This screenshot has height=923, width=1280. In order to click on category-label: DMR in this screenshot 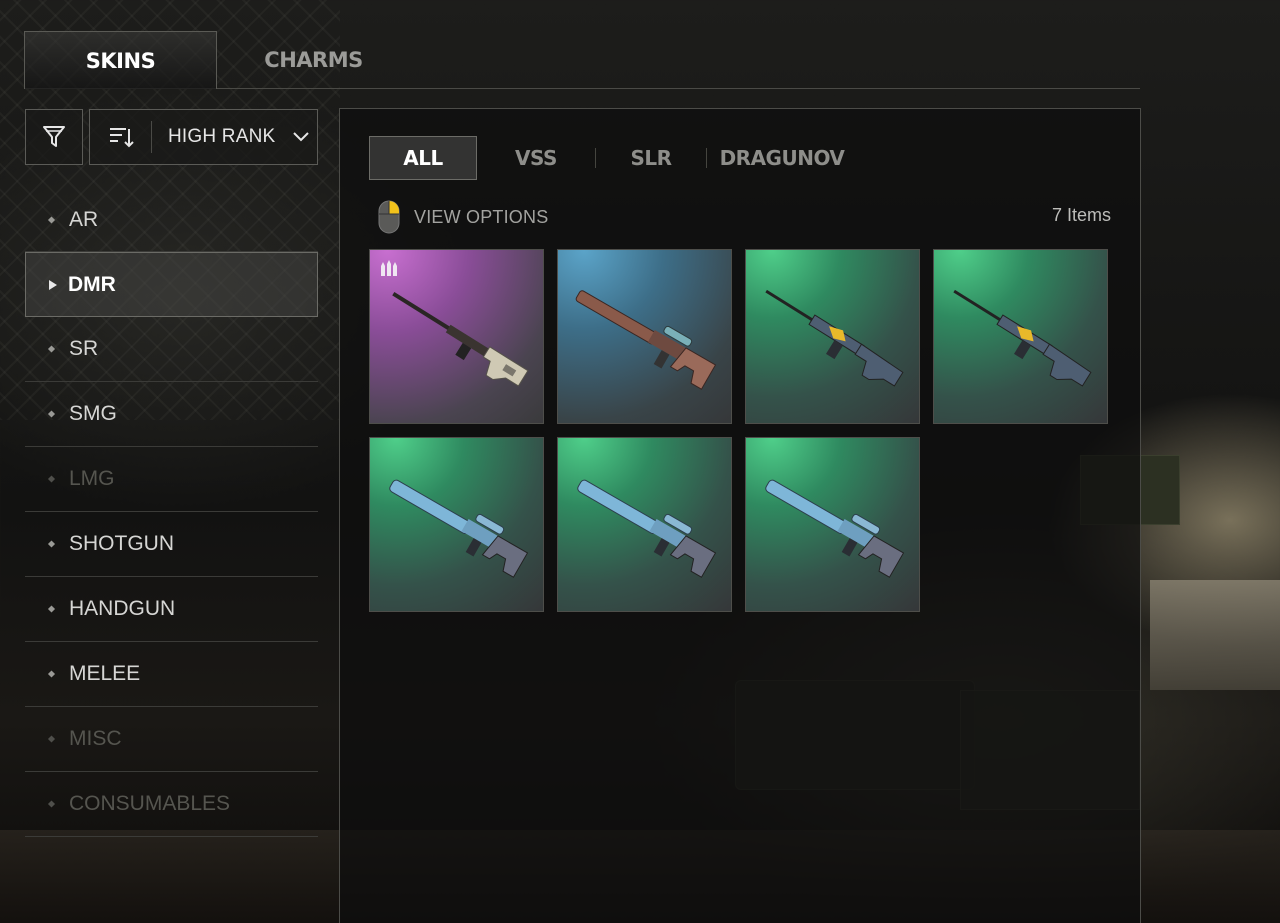, I will do `click(92, 284)`.